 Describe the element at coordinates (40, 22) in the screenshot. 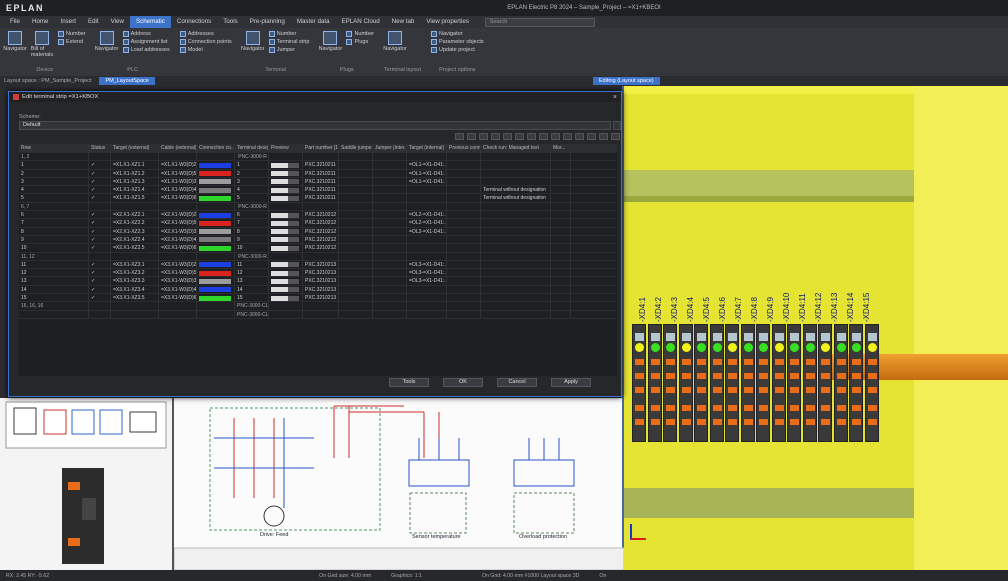

I see `menu-item-home: Home` at that location.